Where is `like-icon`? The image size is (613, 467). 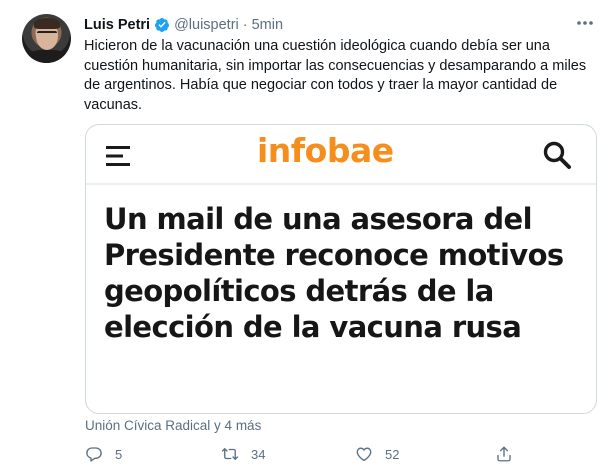 like-icon is located at coordinates (364, 454).